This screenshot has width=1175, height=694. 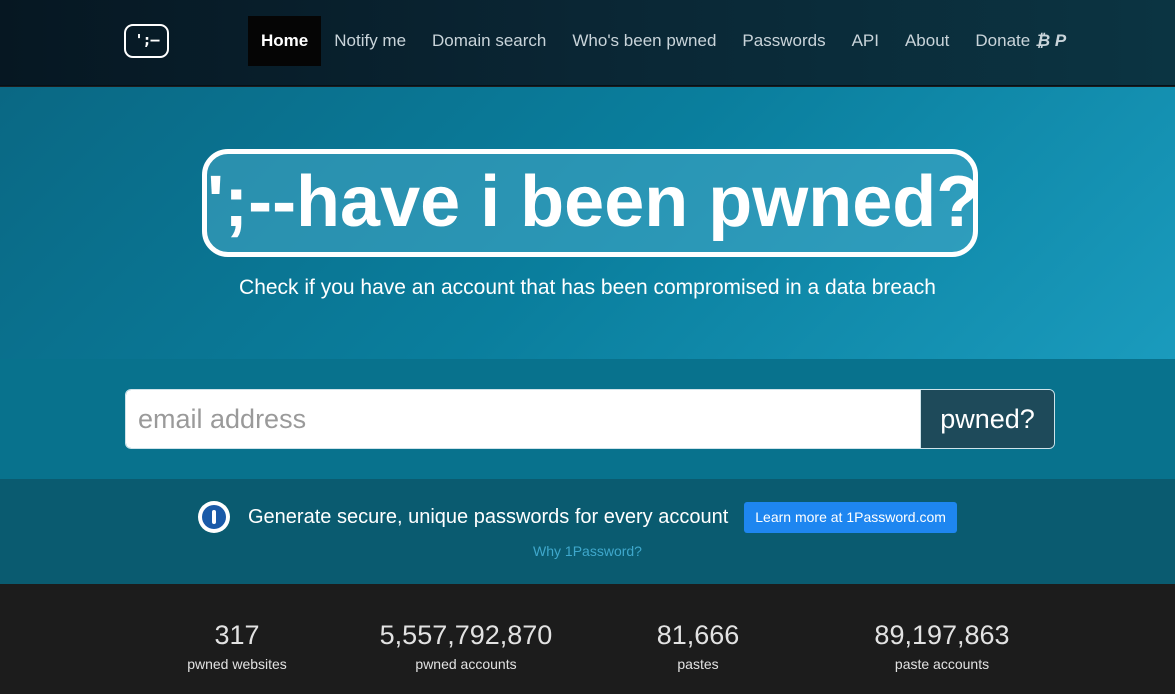 What do you see at coordinates (942, 664) in the screenshot?
I see `stat-label: paste accounts` at bounding box center [942, 664].